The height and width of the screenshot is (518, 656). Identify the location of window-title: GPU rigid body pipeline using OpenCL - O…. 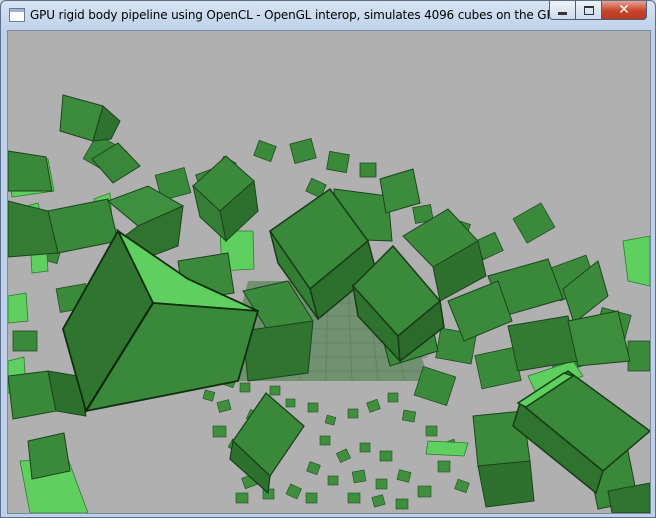
(290, 15).